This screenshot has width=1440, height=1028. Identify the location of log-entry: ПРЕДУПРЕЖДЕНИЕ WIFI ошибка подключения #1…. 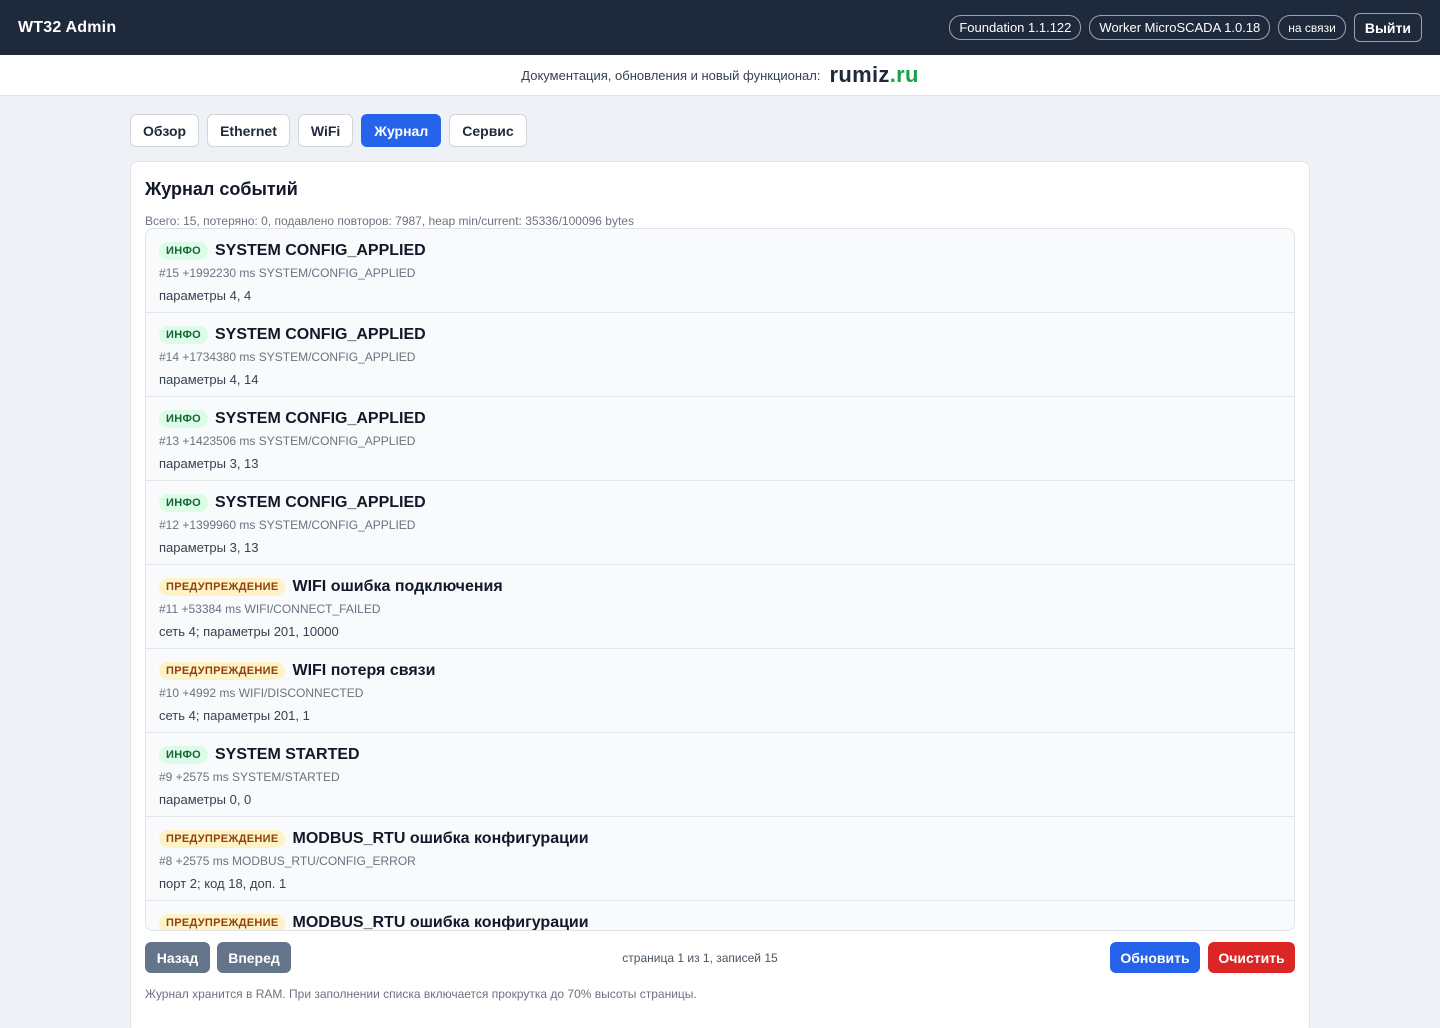
(720, 607).